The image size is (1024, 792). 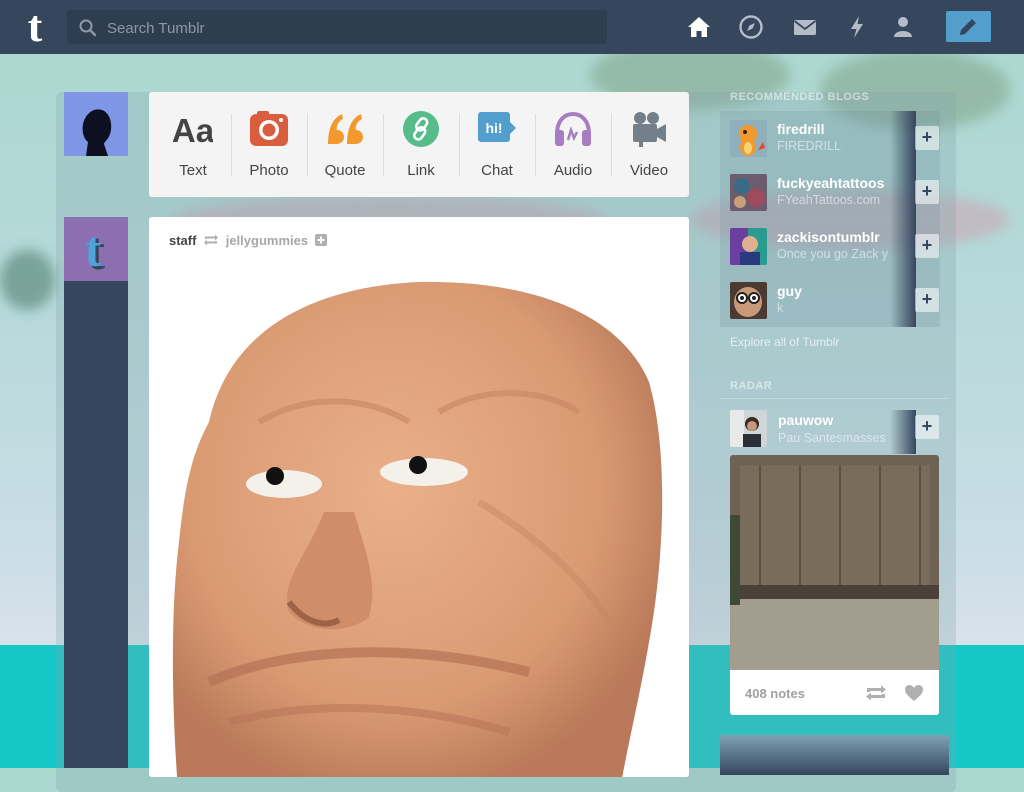 What do you see at coordinates (831, 183) in the screenshot?
I see `blog-name: fuckyeahtattoos` at bounding box center [831, 183].